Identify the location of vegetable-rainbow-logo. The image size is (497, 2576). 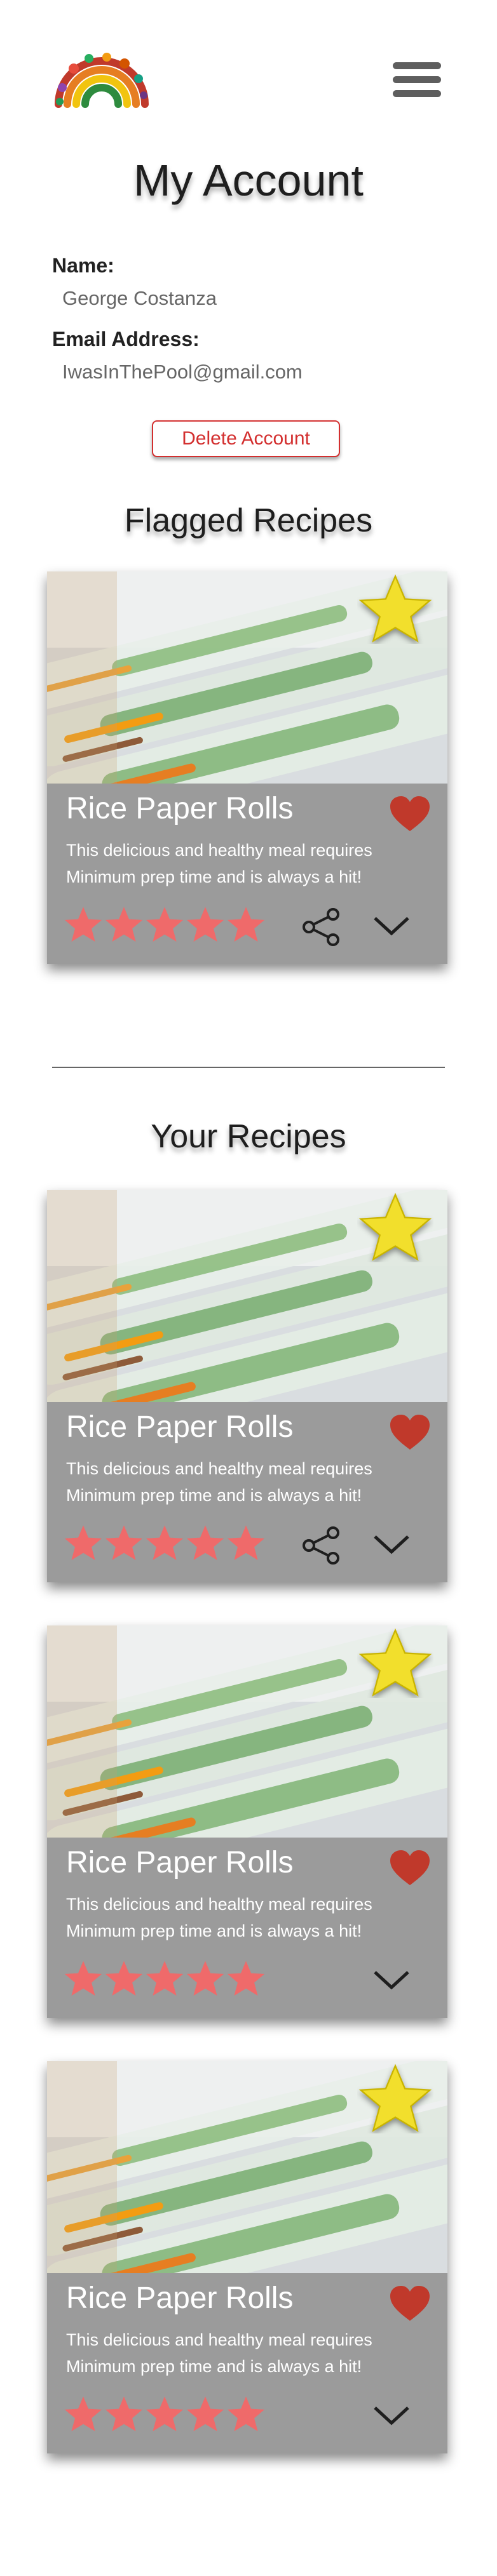
(102, 80).